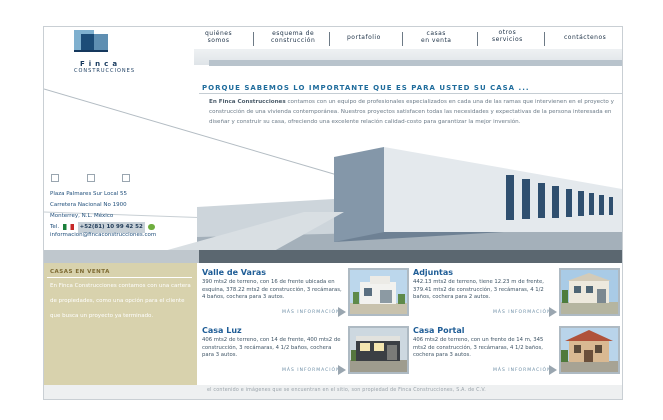 The width and height of the screenshot is (663, 420). What do you see at coordinates (89, 194) in the screenshot?
I see `address-line-1: Plaza Palmares Sur Local 55` at bounding box center [89, 194].